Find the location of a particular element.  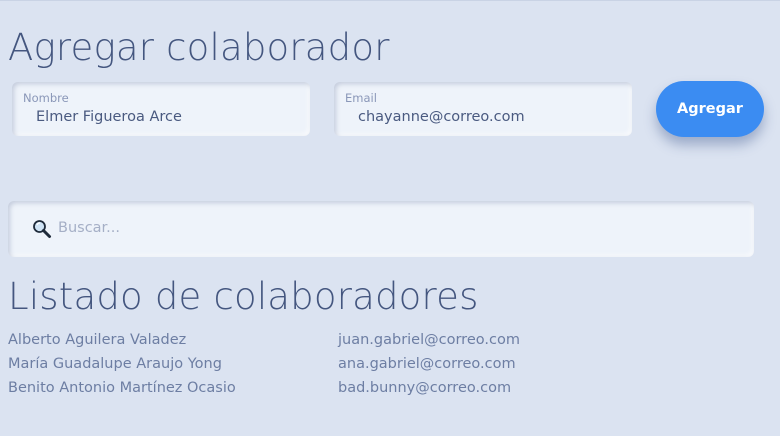

list-title: Listado de colaboradores is located at coordinates (243, 296).